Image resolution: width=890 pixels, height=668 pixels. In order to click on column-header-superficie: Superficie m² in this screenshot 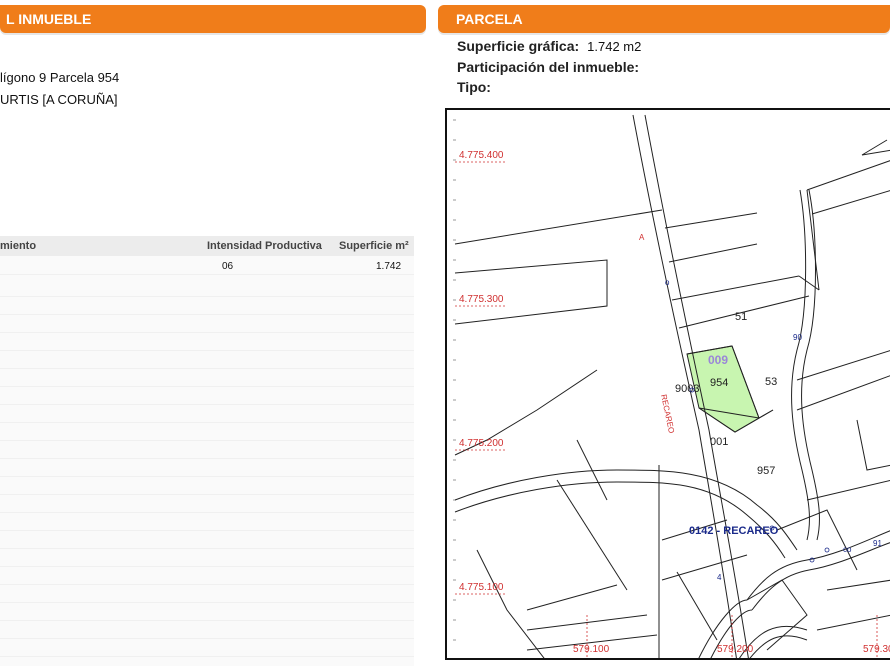, I will do `click(374, 246)`.